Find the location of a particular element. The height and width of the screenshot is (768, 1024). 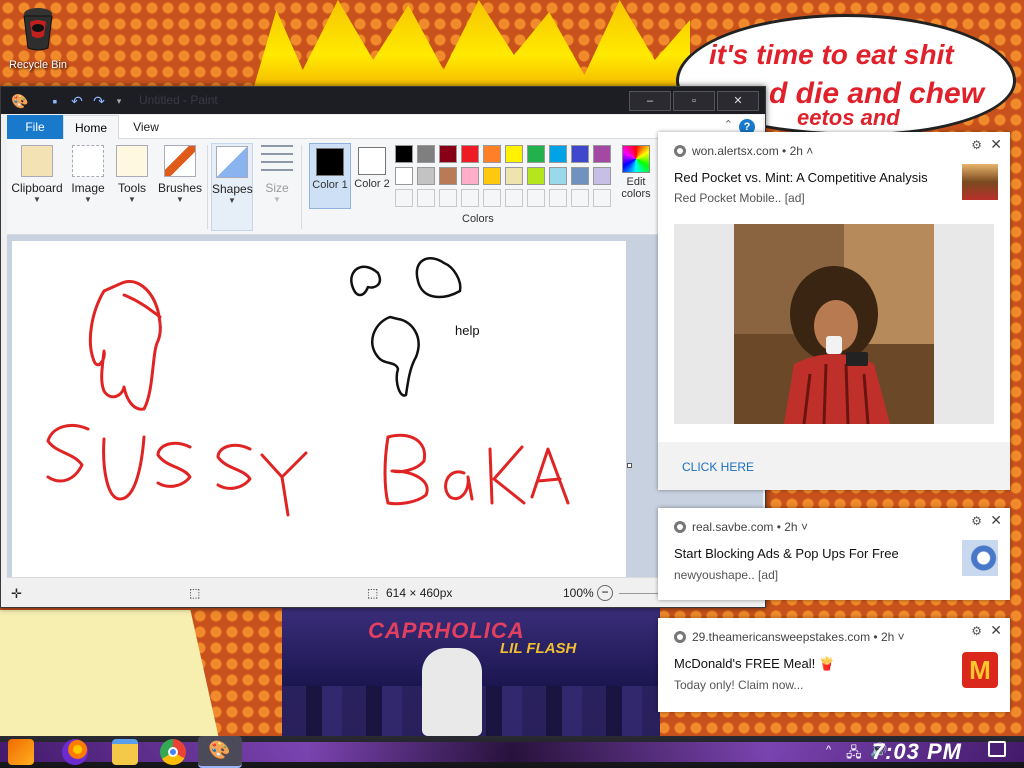

minimize-button: – is located at coordinates (650, 101).